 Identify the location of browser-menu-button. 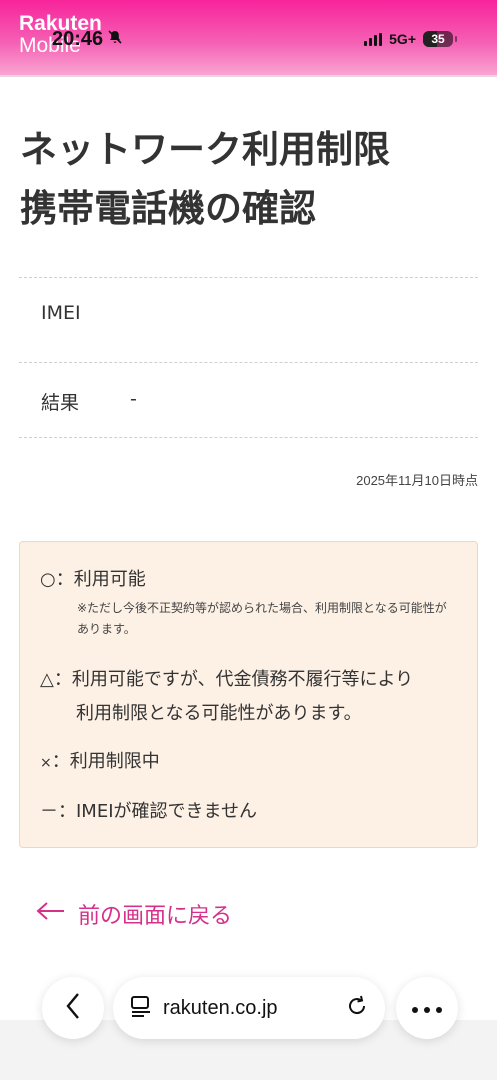
(427, 1008).